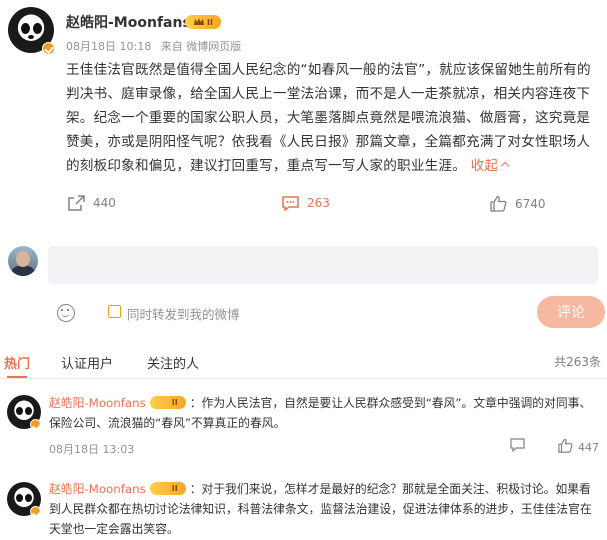 This screenshot has height=540, width=607. I want to click on comment-icon, so click(290, 203).